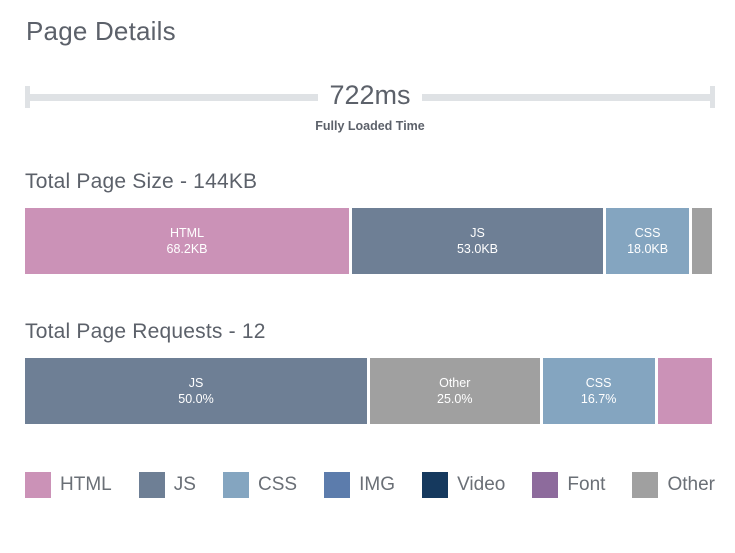 The width and height of the screenshot is (735, 553). What do you see at coordinates (481, 484) in the screenshot?
I see `legend-label: Video` at bounding box center [481, 484].